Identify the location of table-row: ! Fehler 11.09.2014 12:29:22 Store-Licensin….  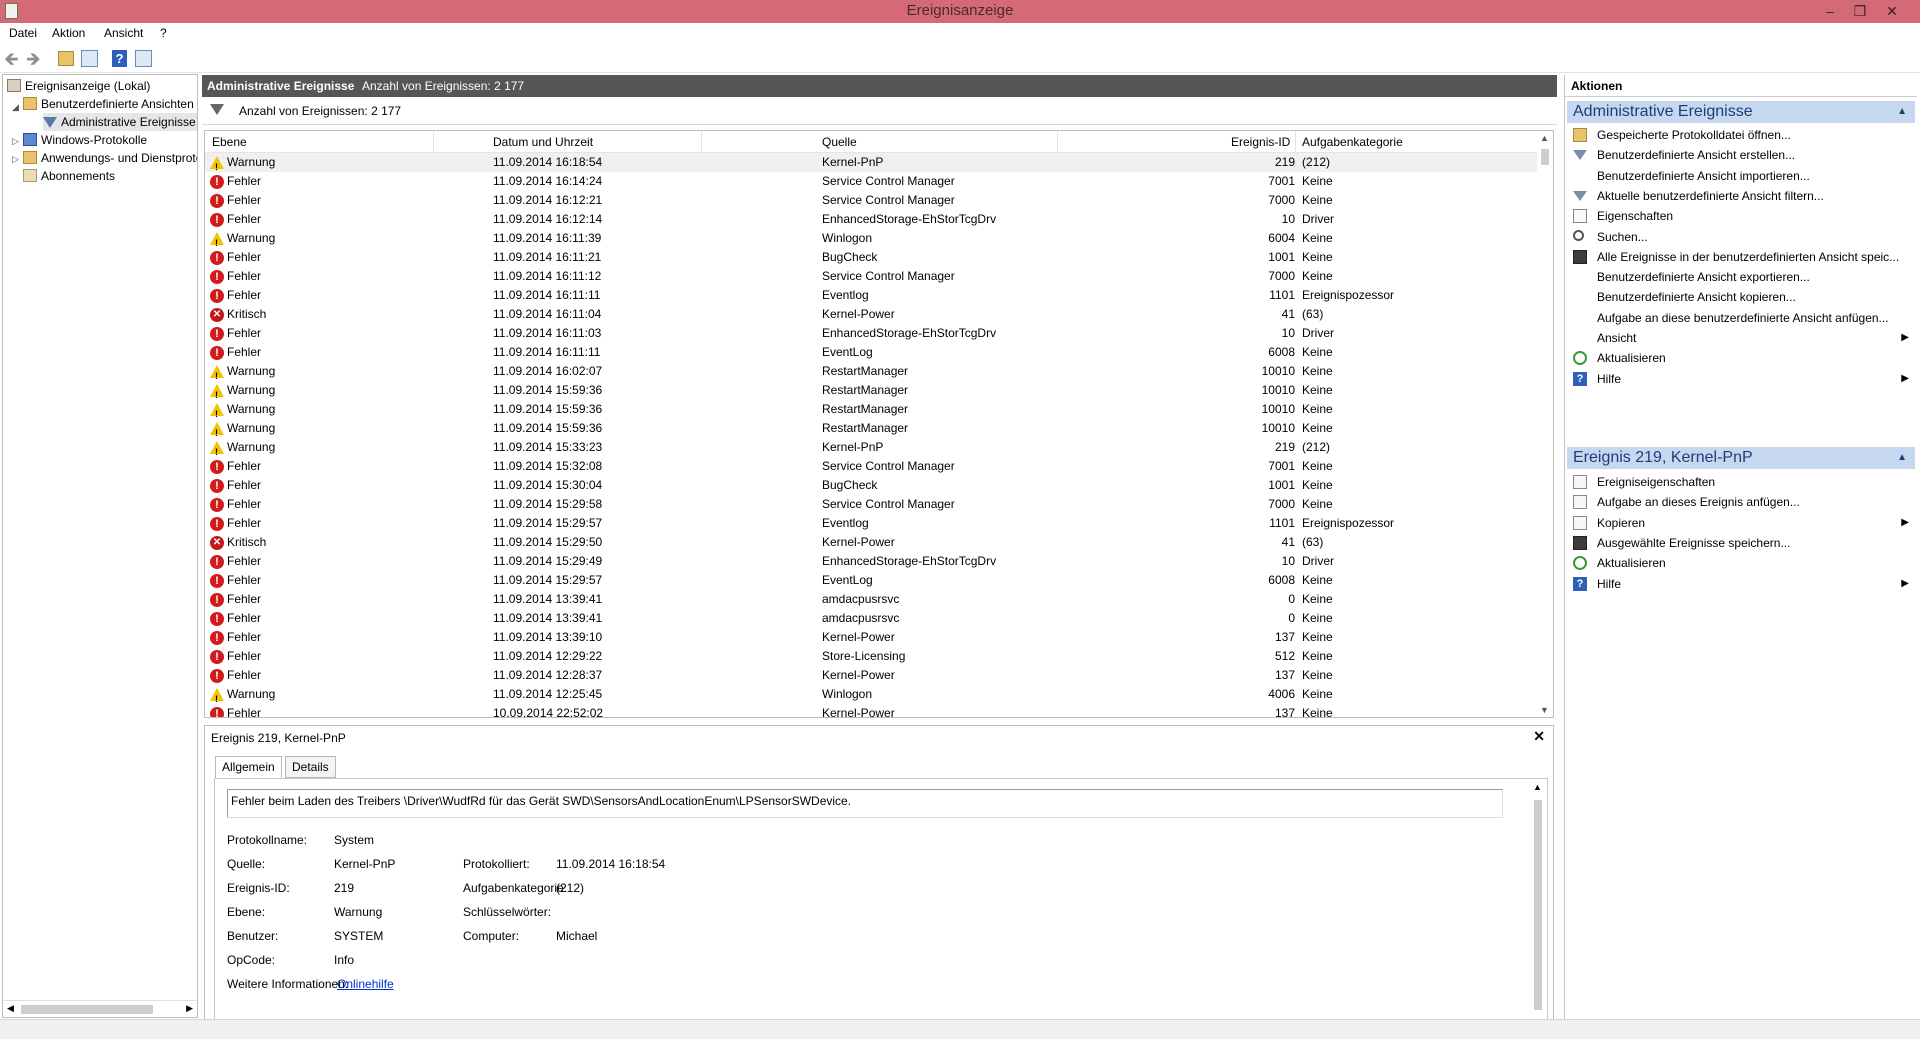
(872, 656).